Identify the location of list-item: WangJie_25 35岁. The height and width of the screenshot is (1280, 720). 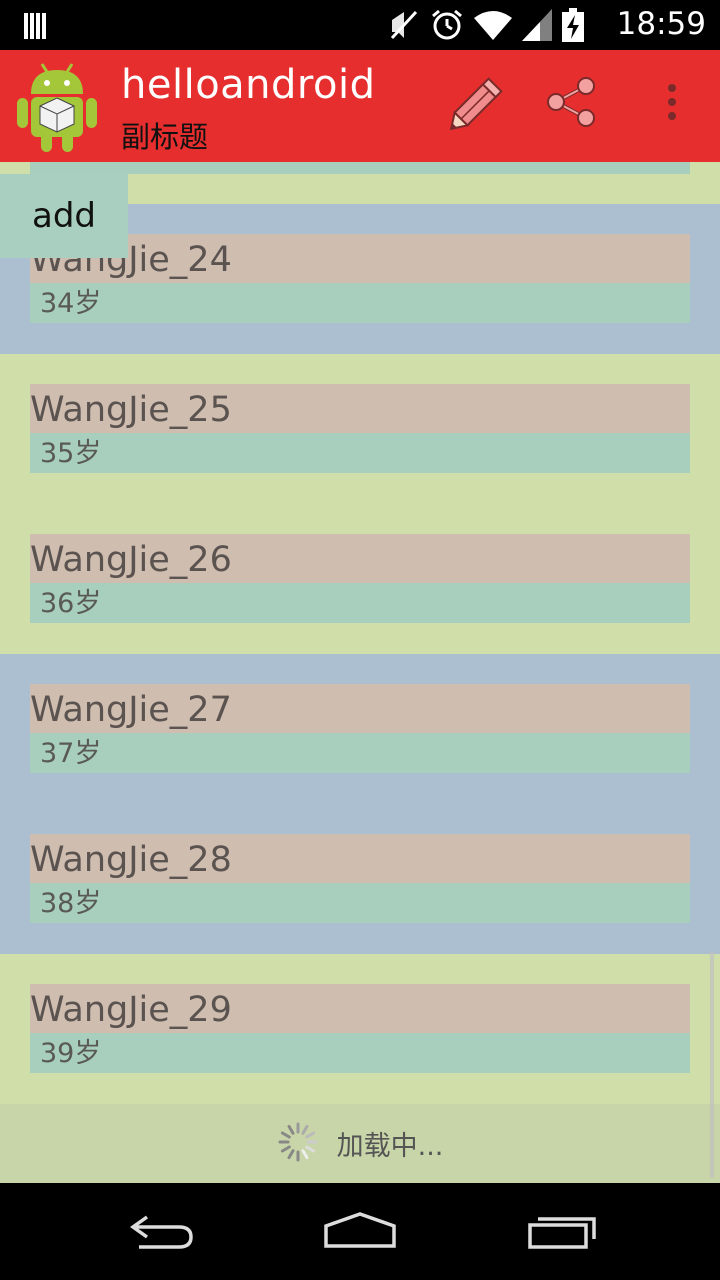
(360, 428).